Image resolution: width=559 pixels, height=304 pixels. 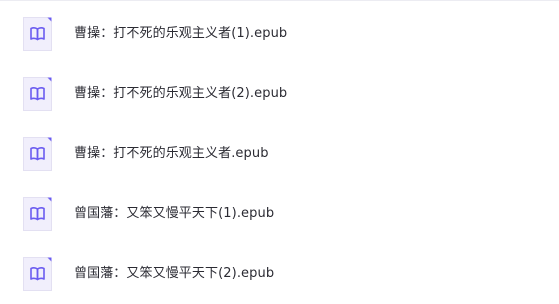 What do you see at coordinates (181, 33) in the screenshot?
I see `file-name: 曹操：打不死的乐观主义者(1).epub` at bounding box center [181, 33].